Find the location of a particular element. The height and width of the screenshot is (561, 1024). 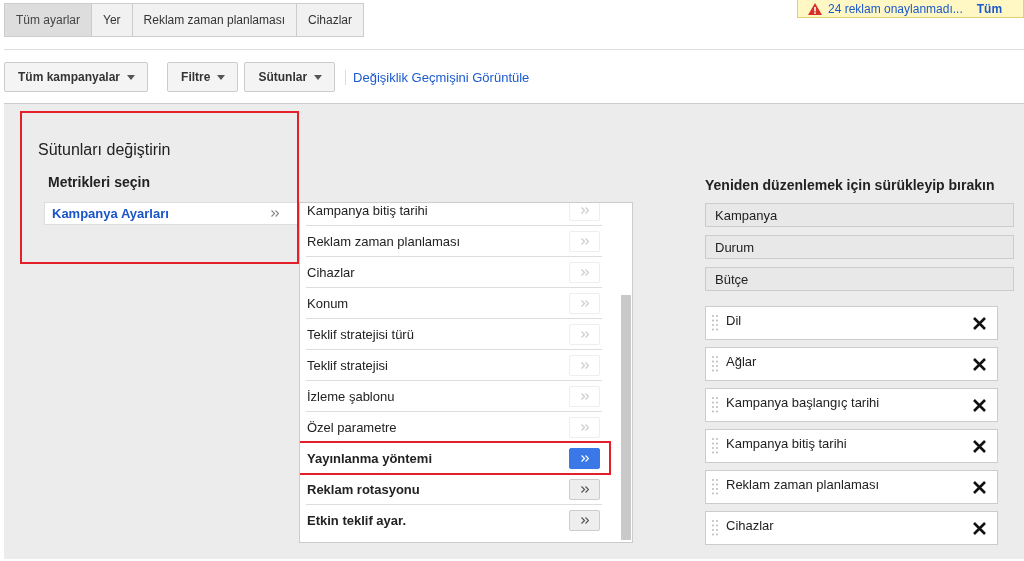

column-item: Dil is located at coordinates (851, 323).